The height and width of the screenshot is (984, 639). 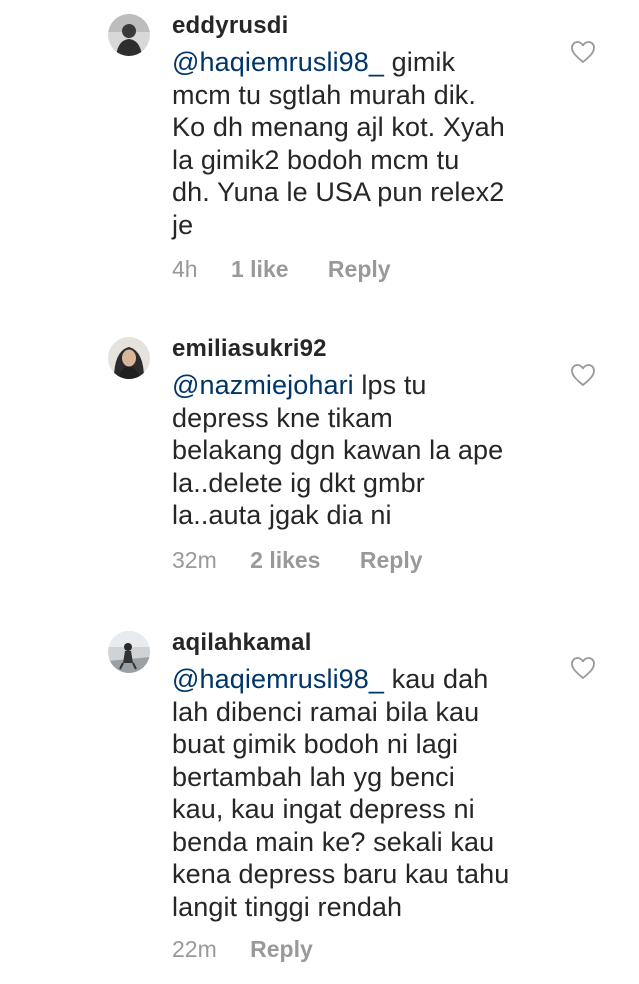 What do you see at coordinates (194, 560) in the screenshot?
I see `comment-time: 32m` at bounding box center [194, 560].